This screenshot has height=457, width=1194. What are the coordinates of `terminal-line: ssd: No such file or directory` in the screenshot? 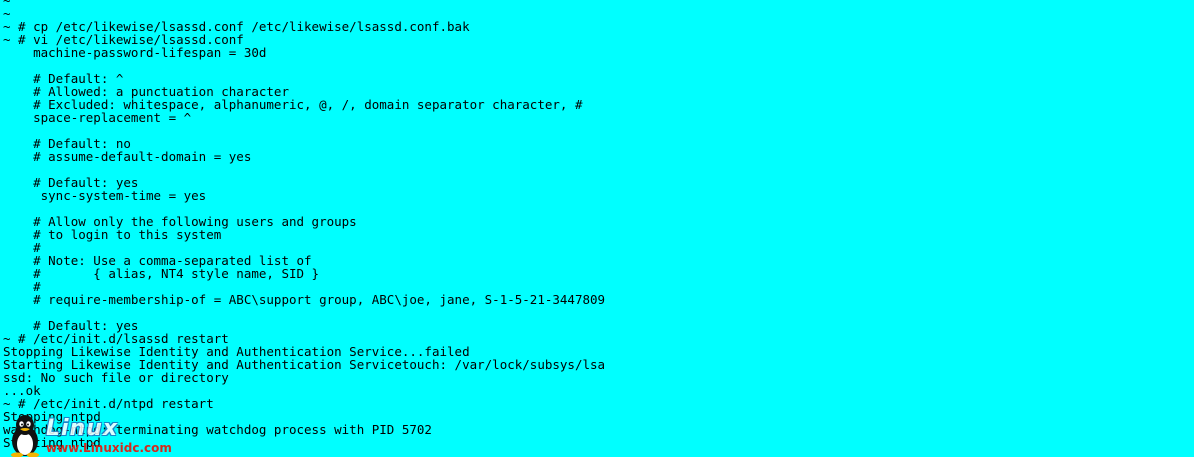 It's located at (116, 377).